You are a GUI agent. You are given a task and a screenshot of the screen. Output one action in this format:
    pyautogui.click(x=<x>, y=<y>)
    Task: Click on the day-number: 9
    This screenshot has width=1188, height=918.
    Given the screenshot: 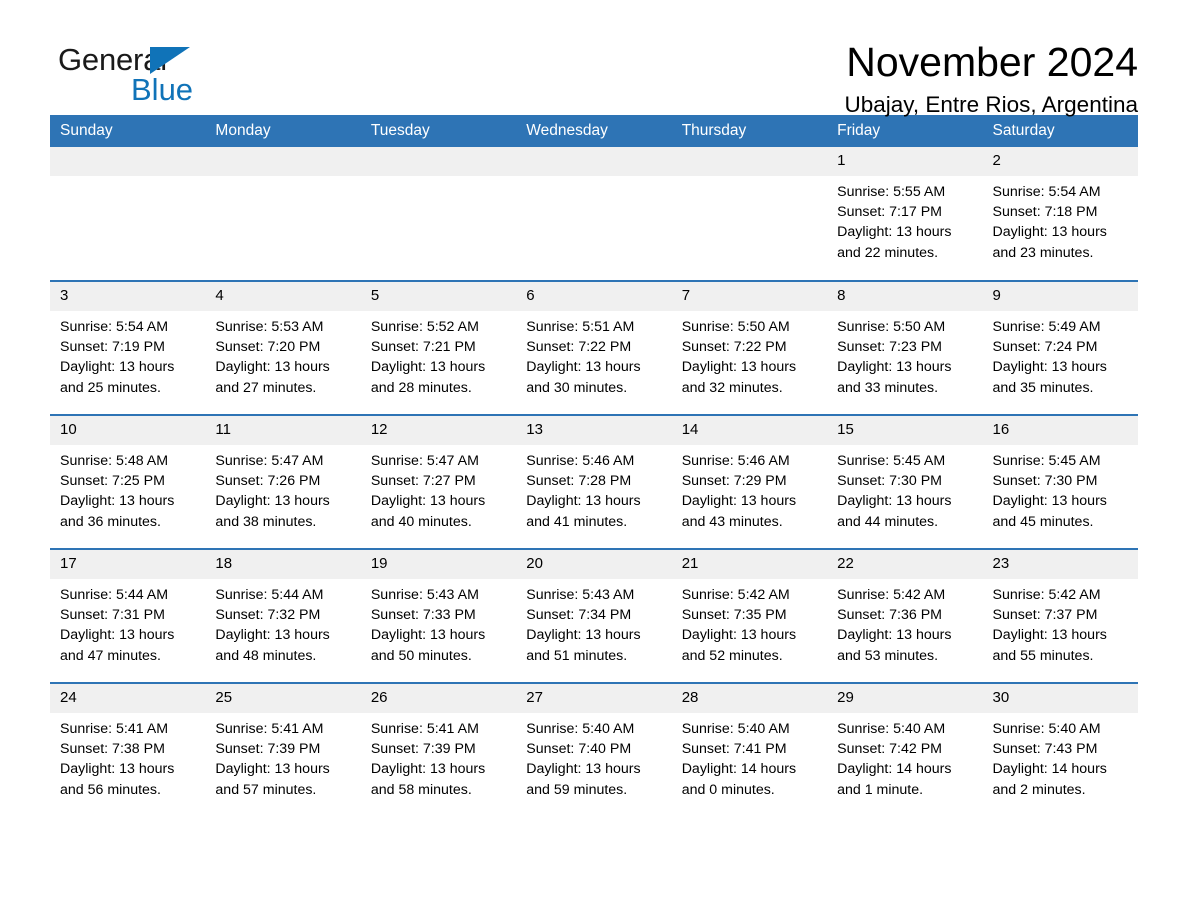 What is the action you would take?
    pyautogui.click(x=1060, y=296)
    